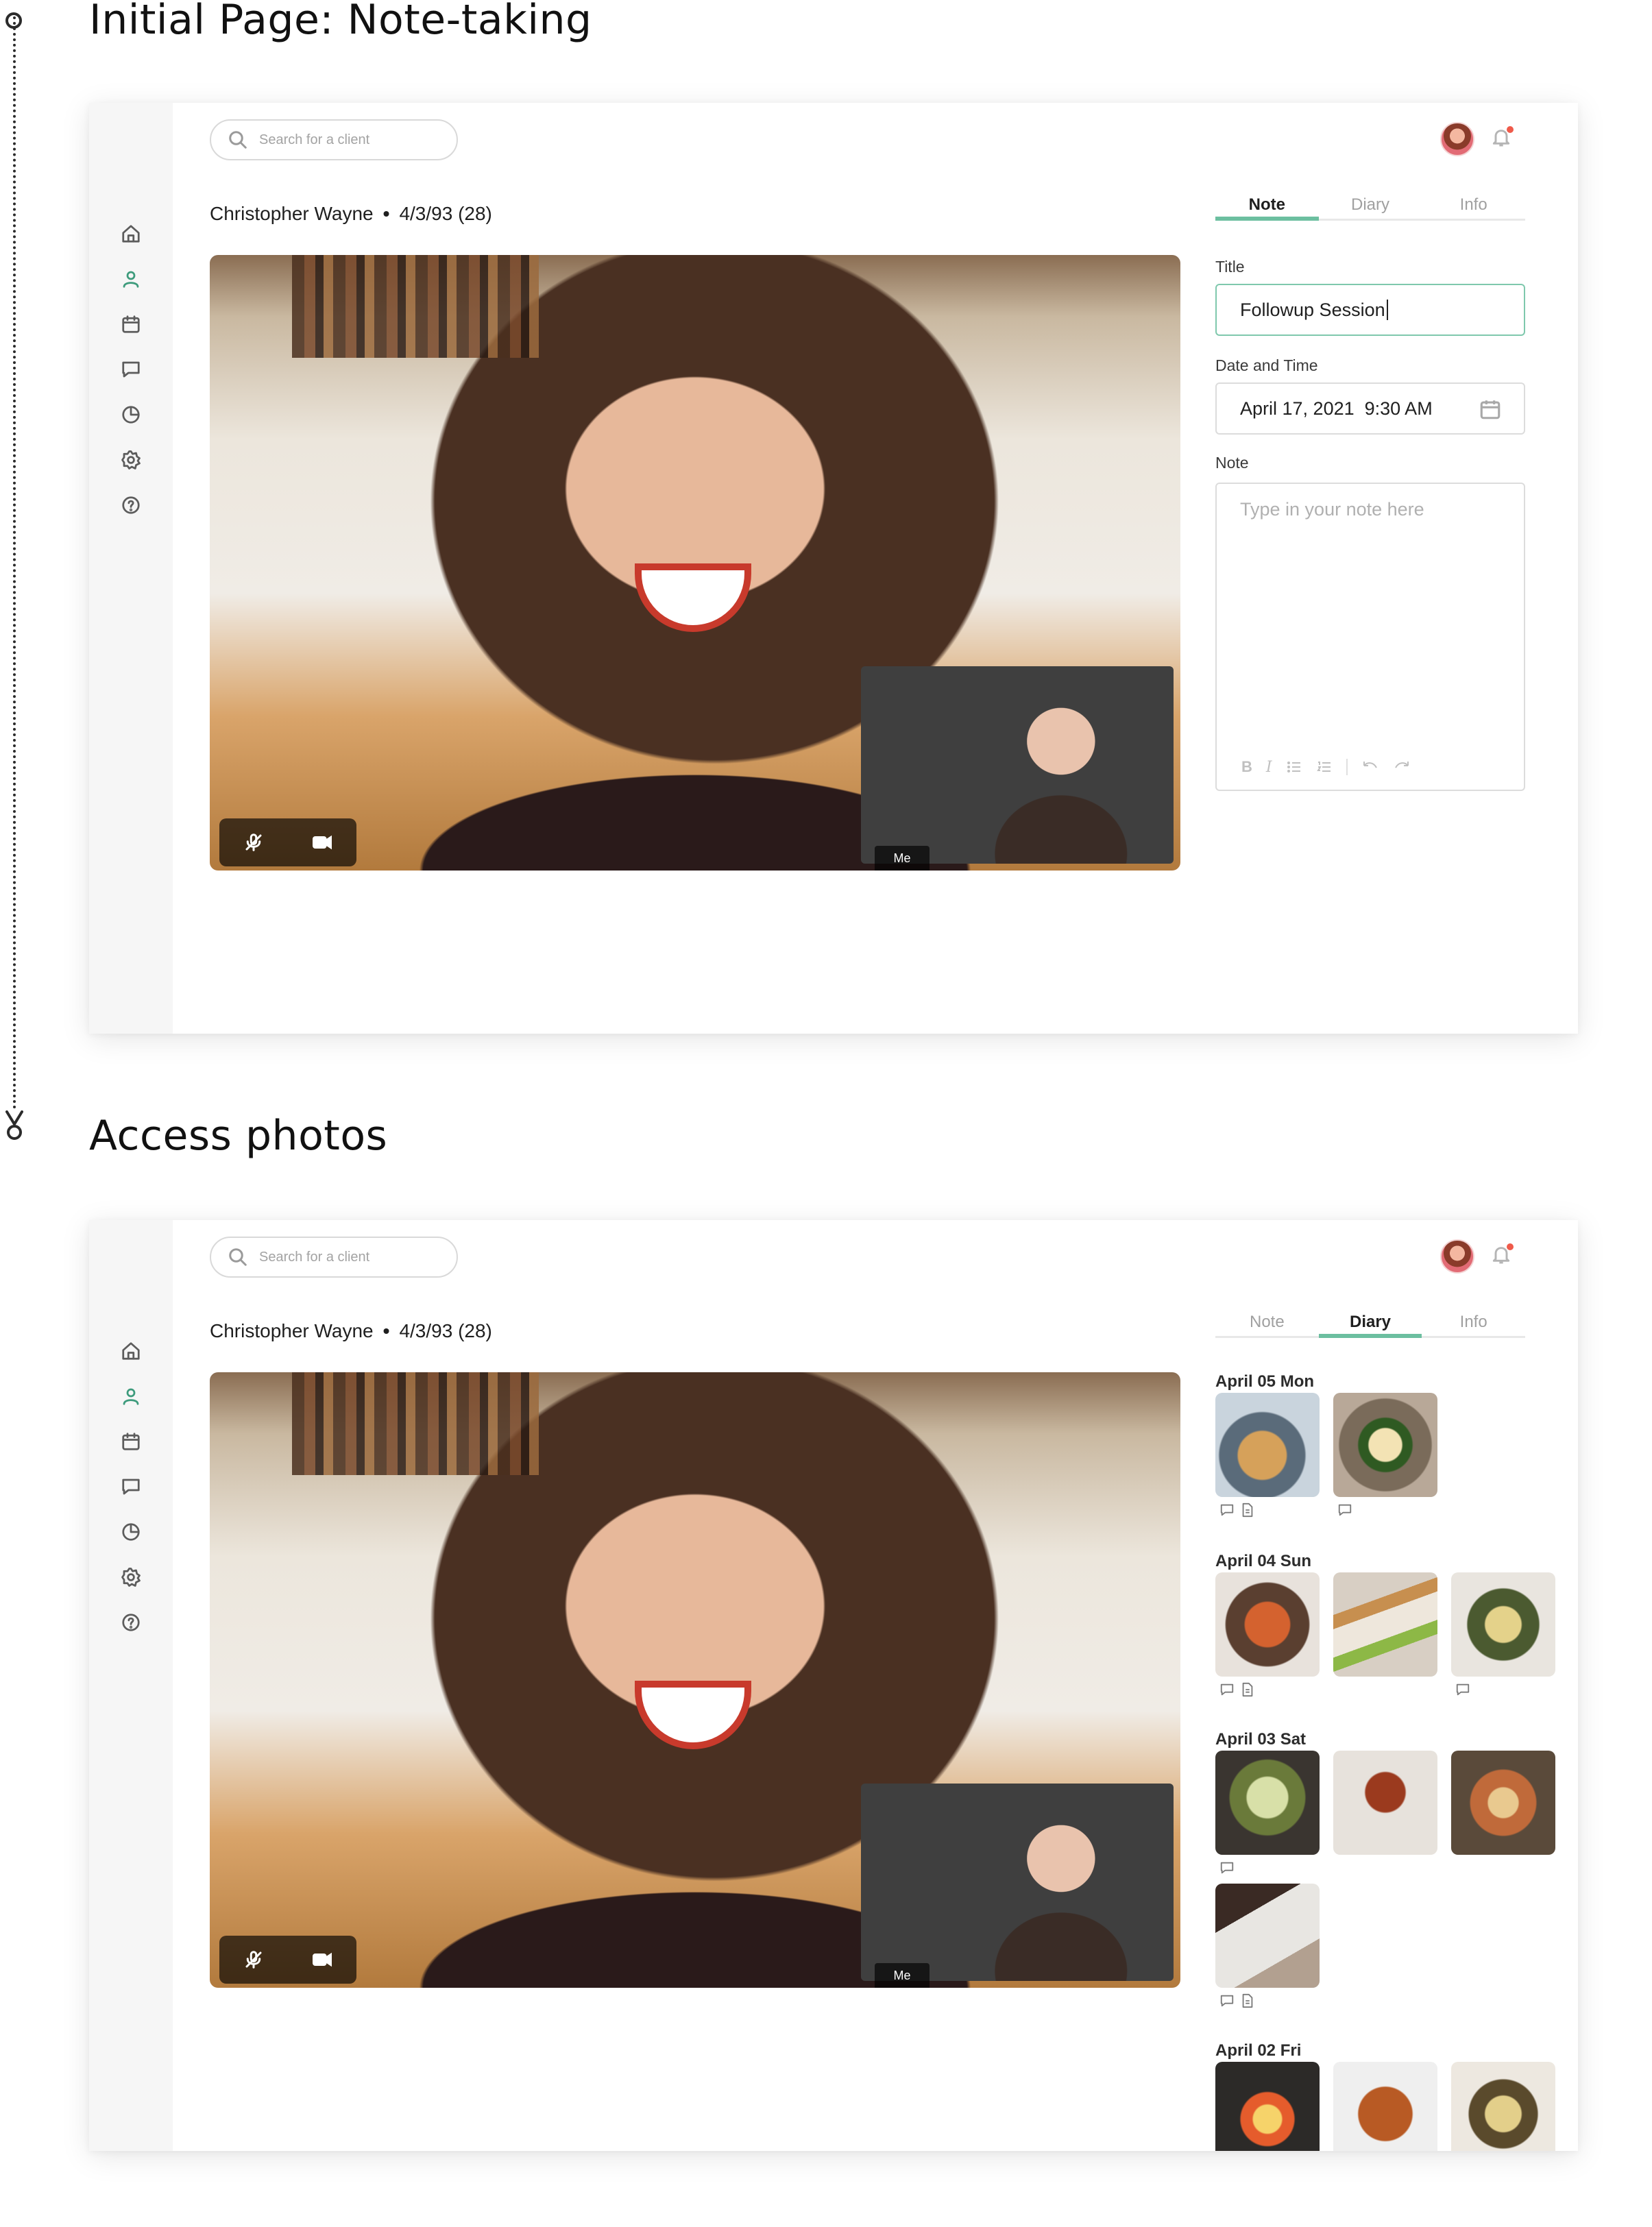  What do you see at coordinates (1232, 463) in the screenshot?
I see `note-label: Note` at bounding box center [1232, 463].